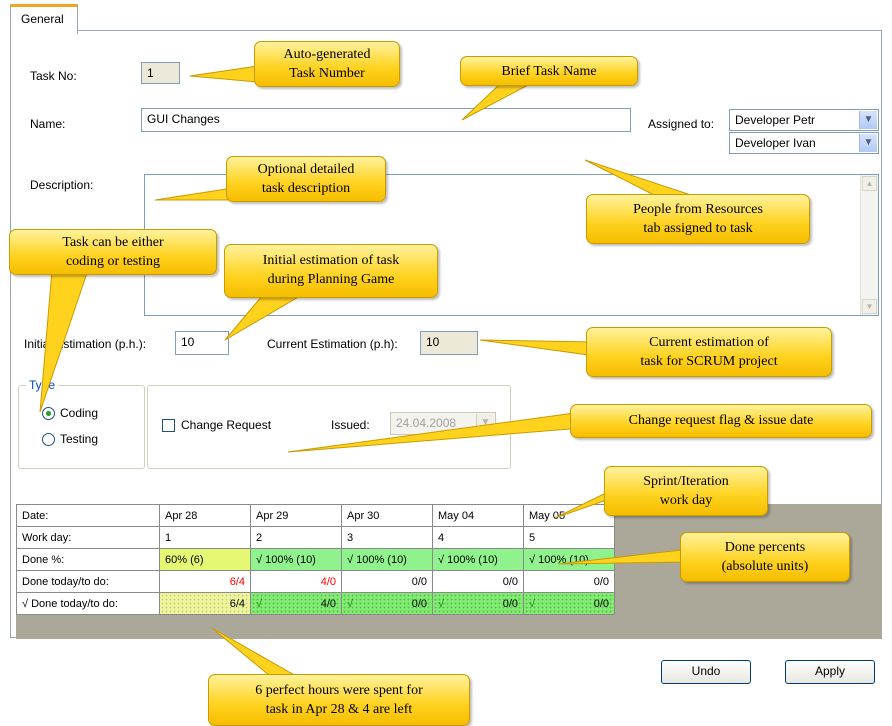 This screenshot has height=726, width=892. What do you see at coordinates (332, 344) in the screenshot?
I see `current-estimation-label: Current Estimation (p.h):` at bounding box center [332, 344].